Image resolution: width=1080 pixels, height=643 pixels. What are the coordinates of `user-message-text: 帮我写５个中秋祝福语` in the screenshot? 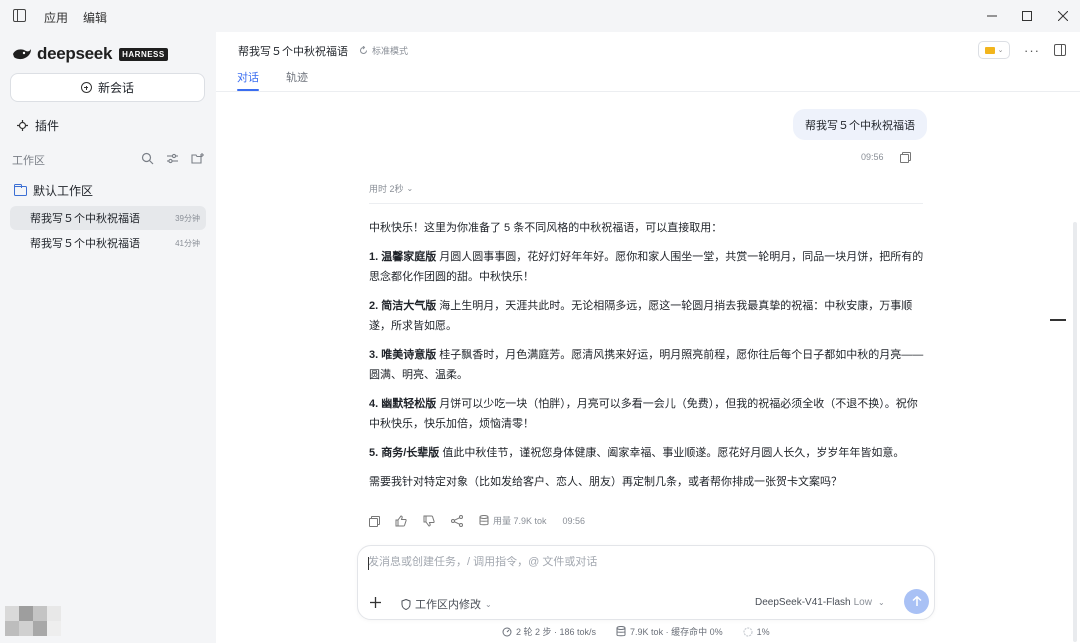 It's located at (860, 125).